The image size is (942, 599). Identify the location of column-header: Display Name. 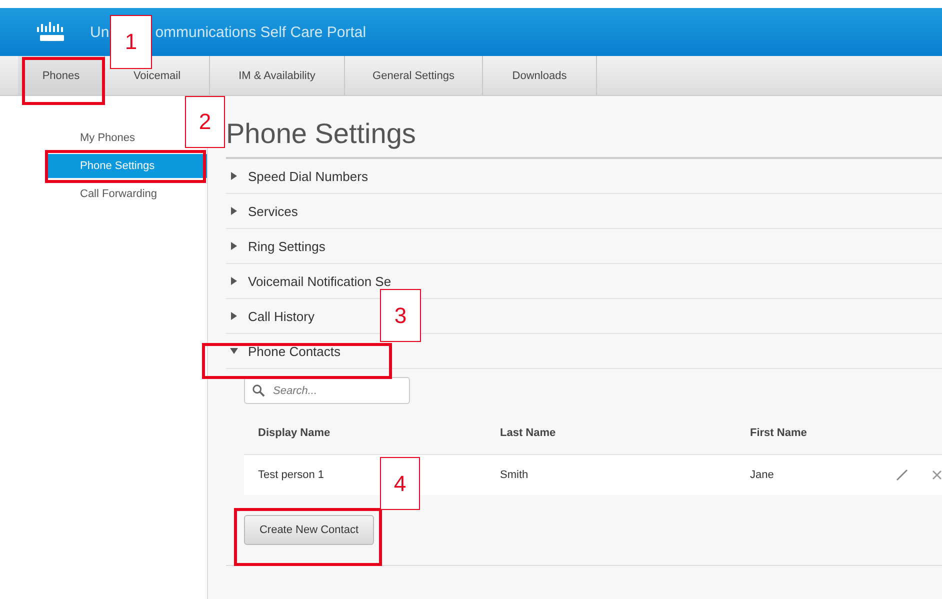
(294, 433).